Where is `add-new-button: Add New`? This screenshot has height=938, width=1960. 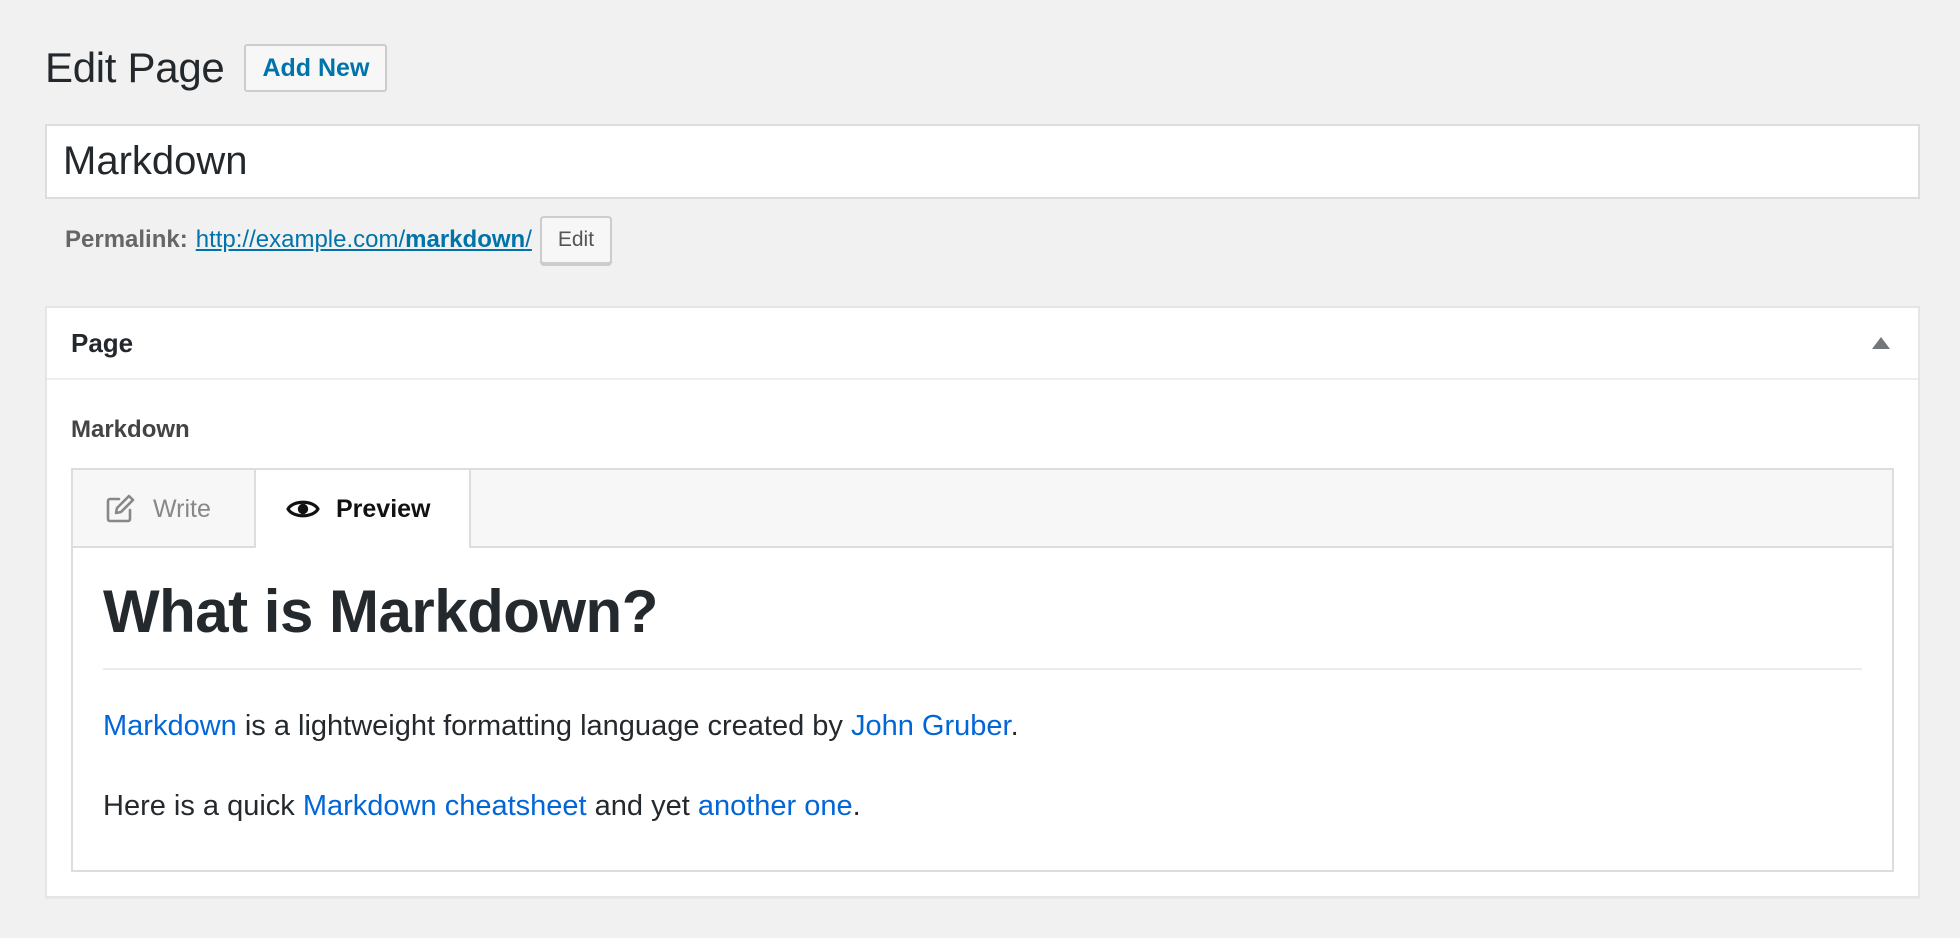 add-new-button: Add New is located at coordinates (316, 68).